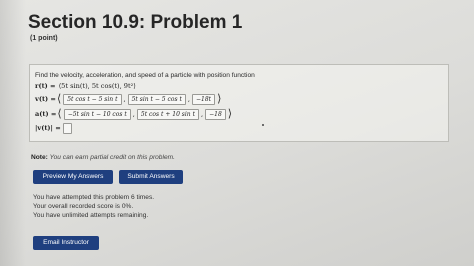  What do you see at coordinates (203, 99) in the screenshot?
I see `velocity-z-input: −18t` at bounding box center [203, 99].